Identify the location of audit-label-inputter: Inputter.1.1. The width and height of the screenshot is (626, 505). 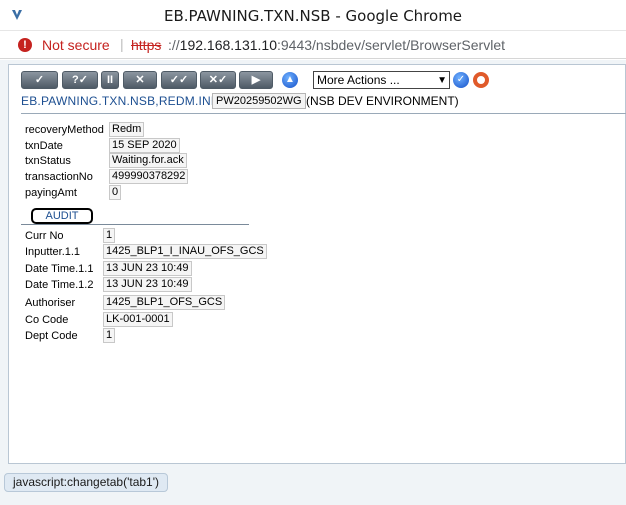
(53, 252).